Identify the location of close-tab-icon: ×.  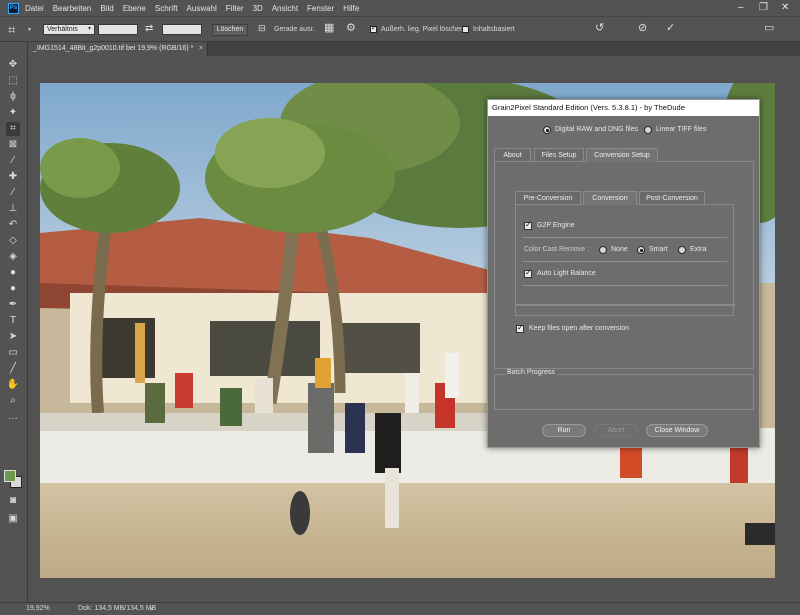
(201, 49).